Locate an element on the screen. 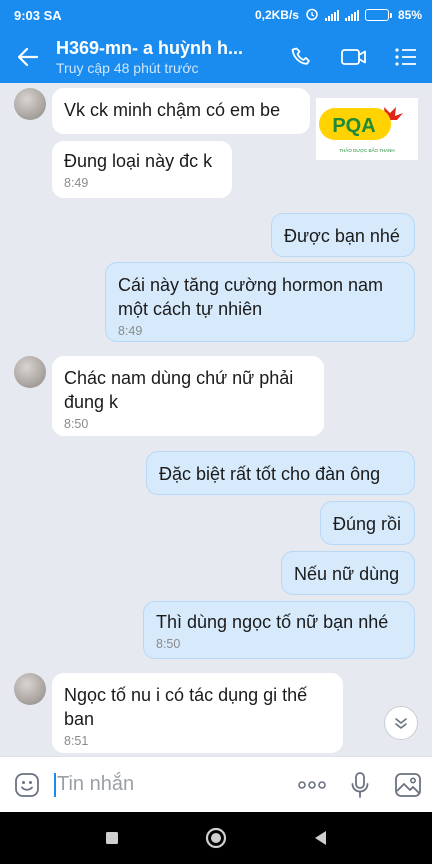 This screenshot has height=864, width=432. brand-logo-sticker: PQA THẢO DƯỢC BẢO THANH is located at coordinates (367, 129).